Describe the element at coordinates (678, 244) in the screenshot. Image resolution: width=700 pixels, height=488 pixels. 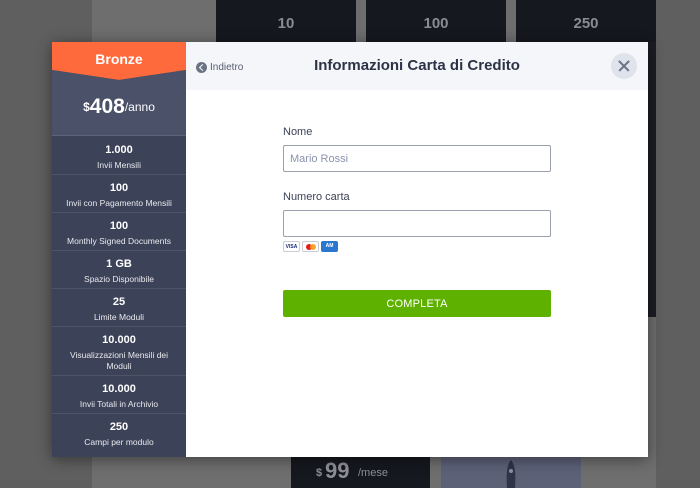
I see `background-right-panel` at that location.